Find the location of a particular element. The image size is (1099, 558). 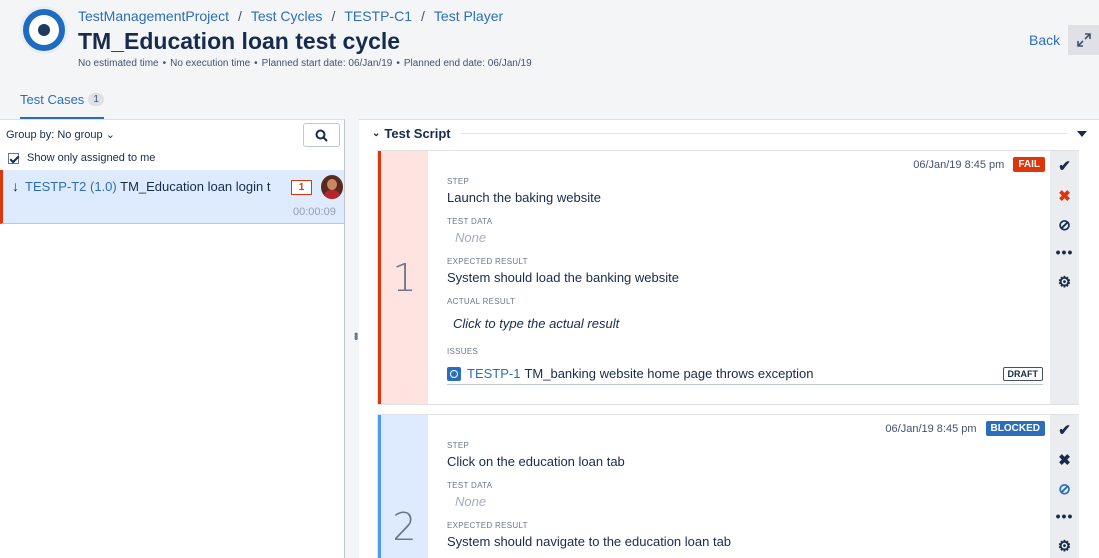

group-by-dropdown: Group by: No group ⌄ is located at coordinates (60, 134).